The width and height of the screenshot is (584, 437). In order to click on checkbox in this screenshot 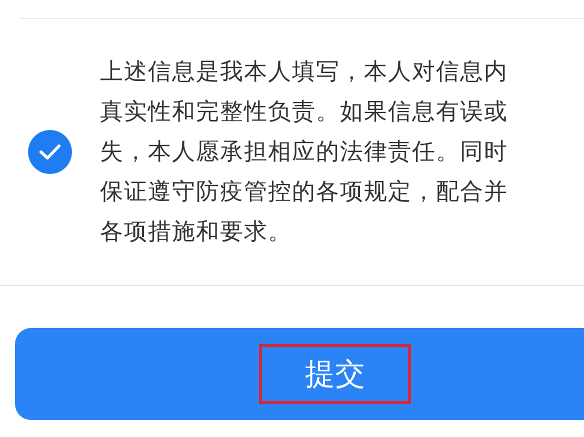, I will do `click(50, 152)`.